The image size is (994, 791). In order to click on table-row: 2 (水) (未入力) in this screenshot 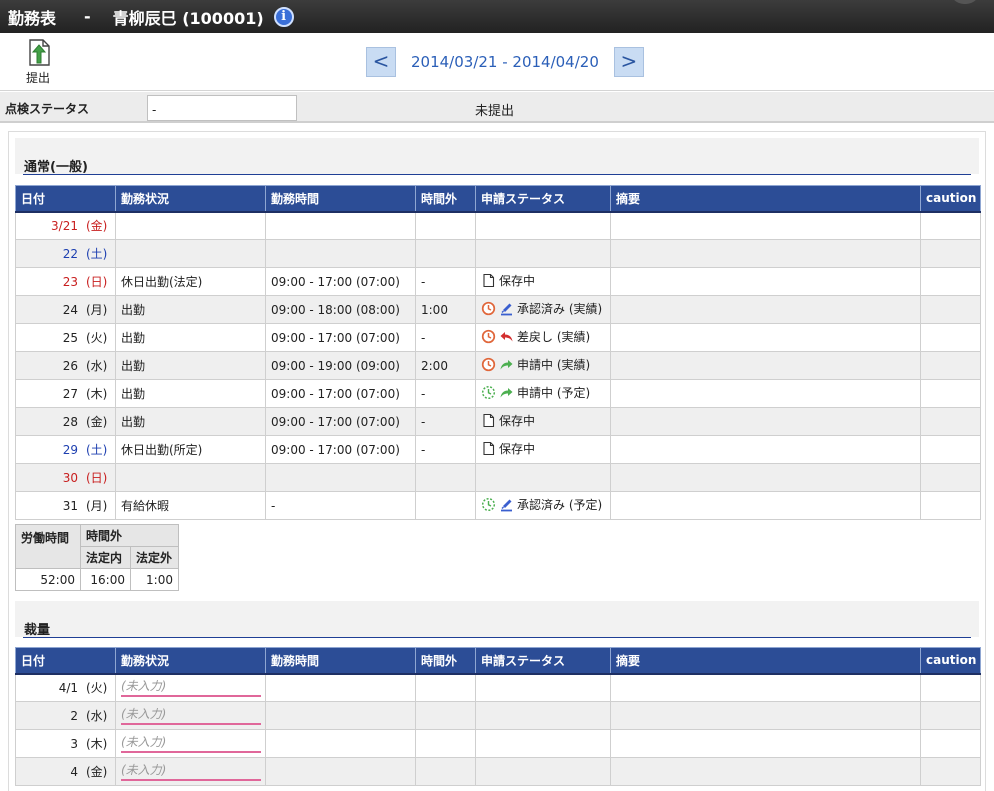, I will do `click(498, 715)`.